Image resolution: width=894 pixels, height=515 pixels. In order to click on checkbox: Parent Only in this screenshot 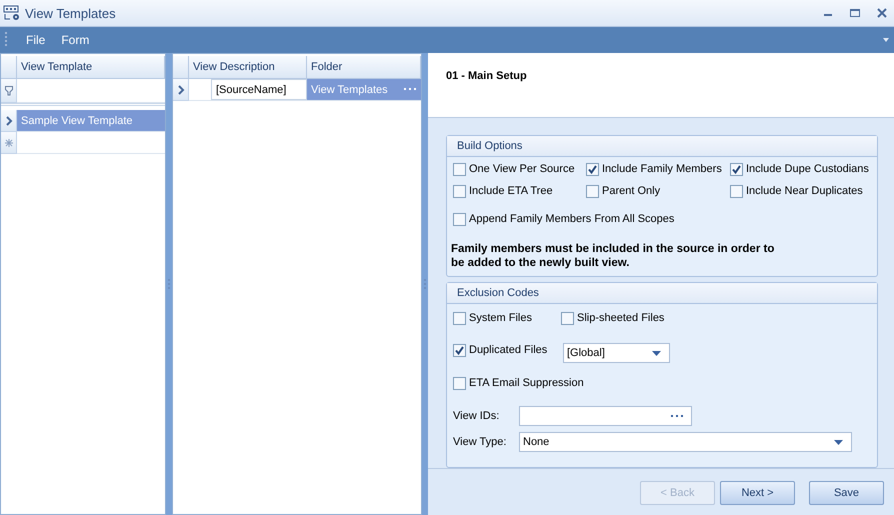, I will do `click(658, 191)`.